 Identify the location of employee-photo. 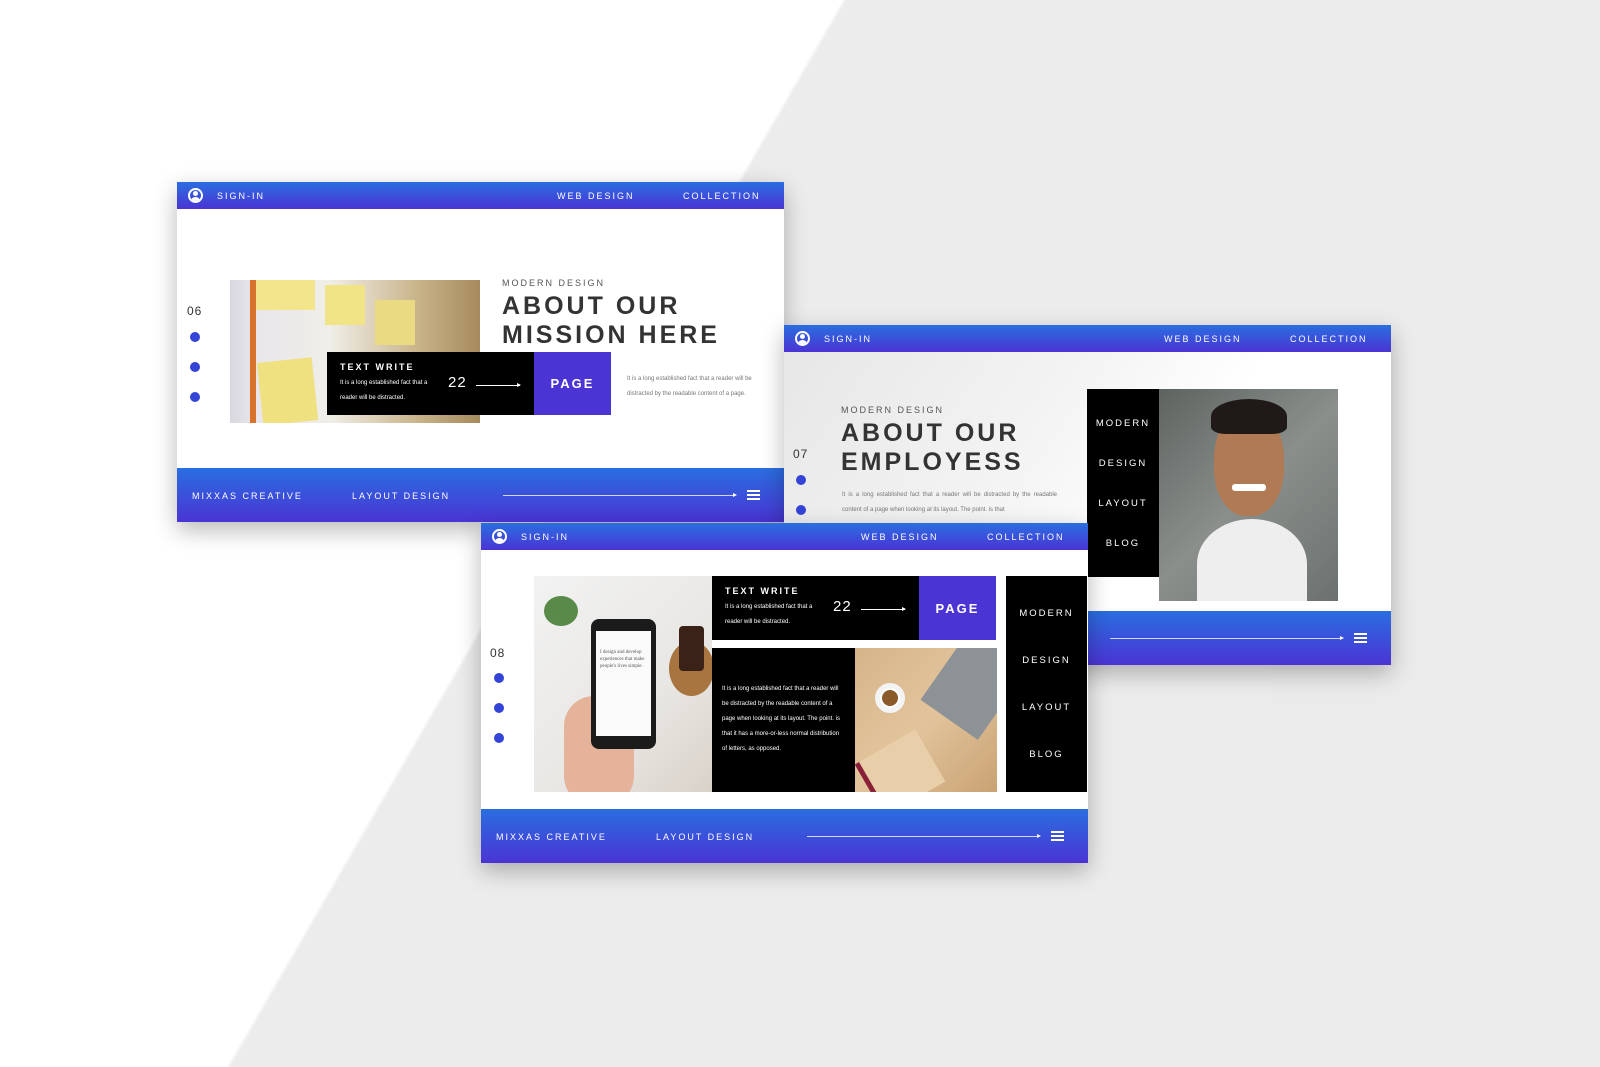
(1248, 495).